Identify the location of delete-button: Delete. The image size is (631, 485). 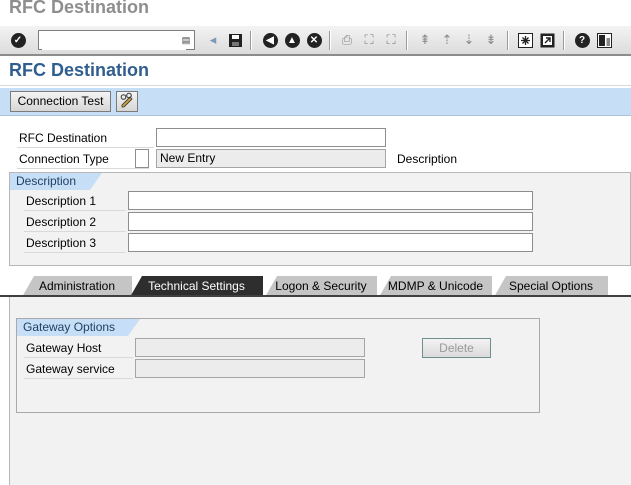
(456, 348).